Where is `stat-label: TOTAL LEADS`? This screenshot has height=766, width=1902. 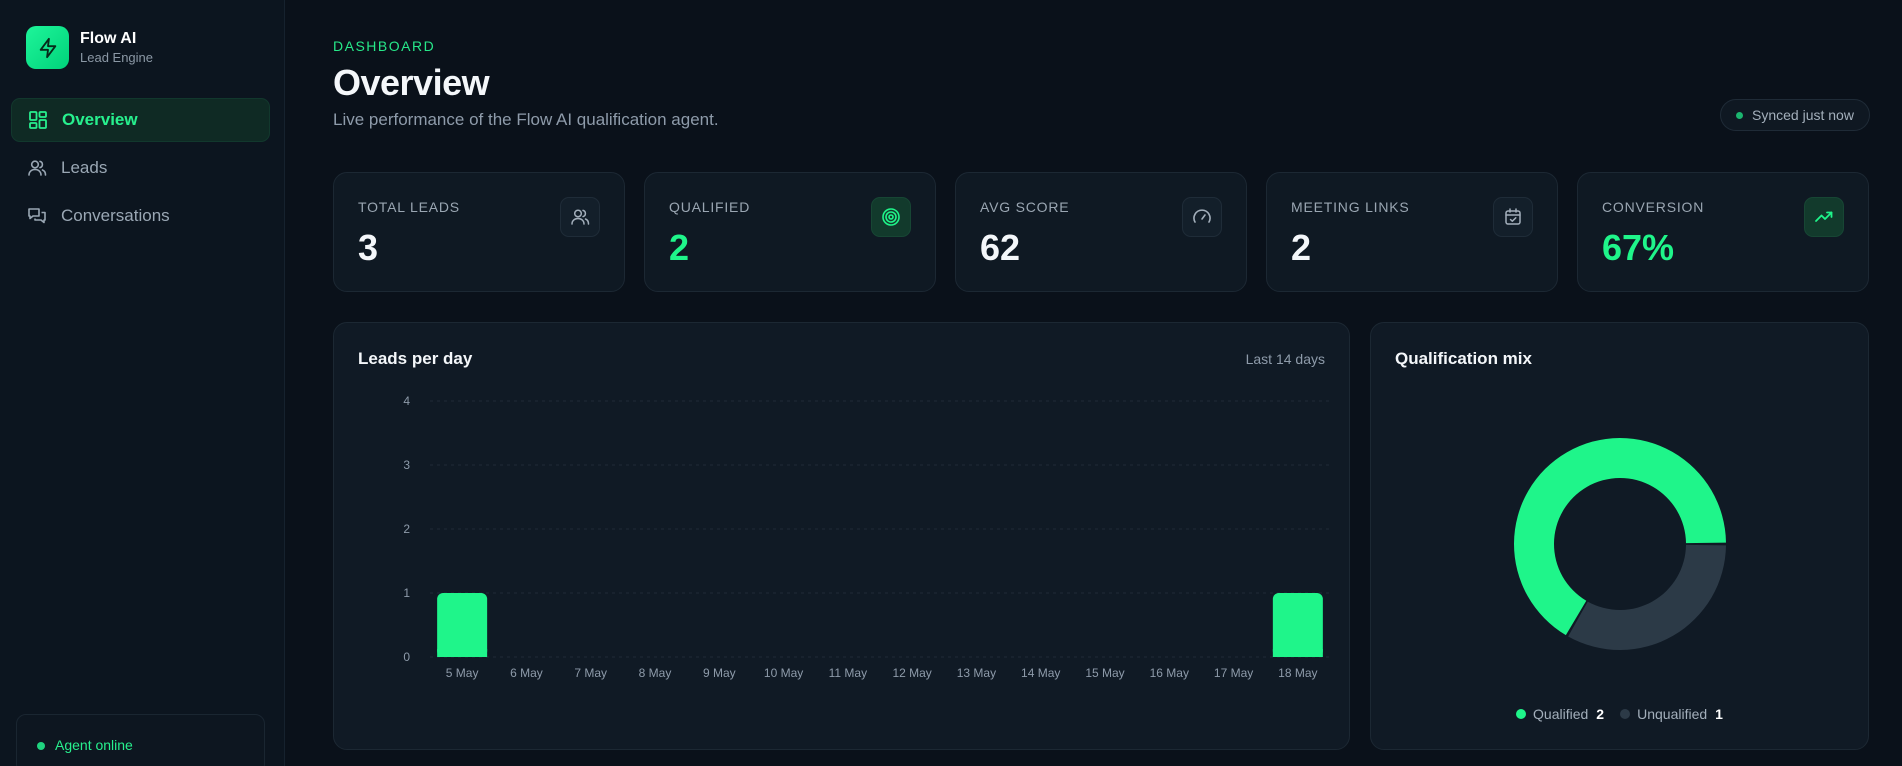 stat-label: TOTAL LEADS is located at coordinates (409, 207).